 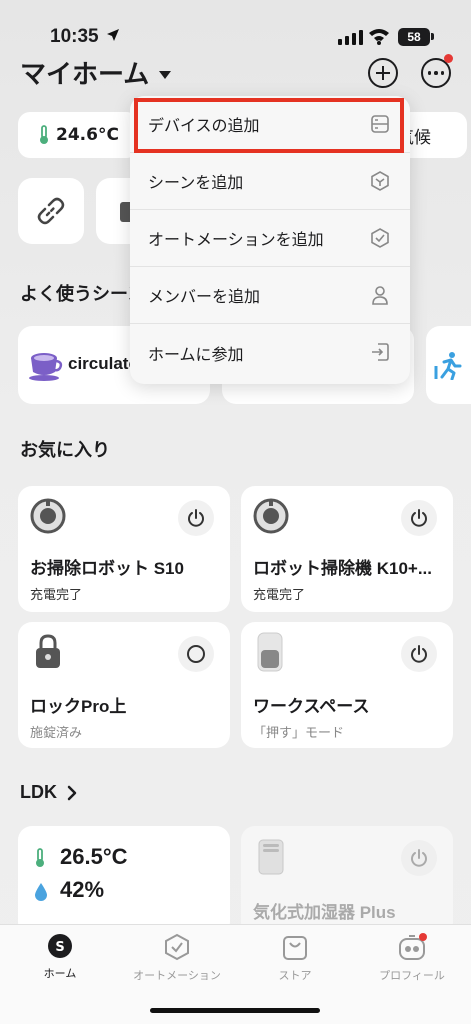 I want to click on menu-item-add-automation: オートメーションを追加, so click(x=270, y=238).